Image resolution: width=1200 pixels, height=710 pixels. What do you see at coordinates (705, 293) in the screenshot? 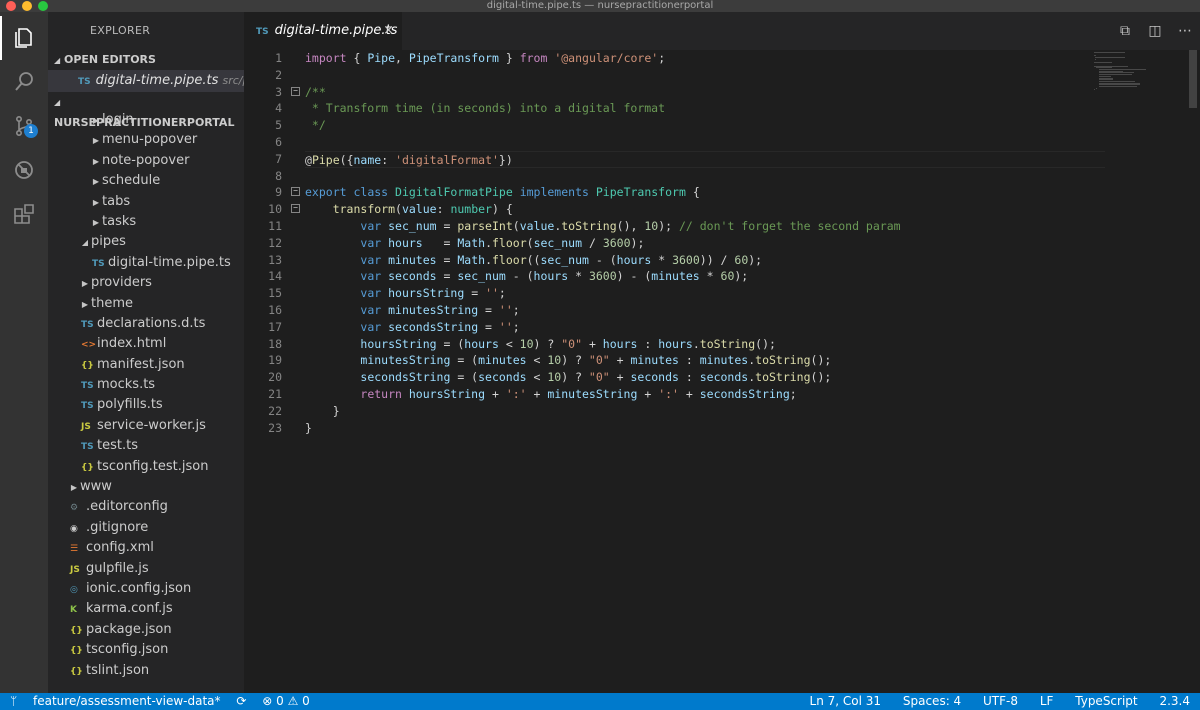
I see `code-line: var hoursString = '';` at bounding box center [705, 293].